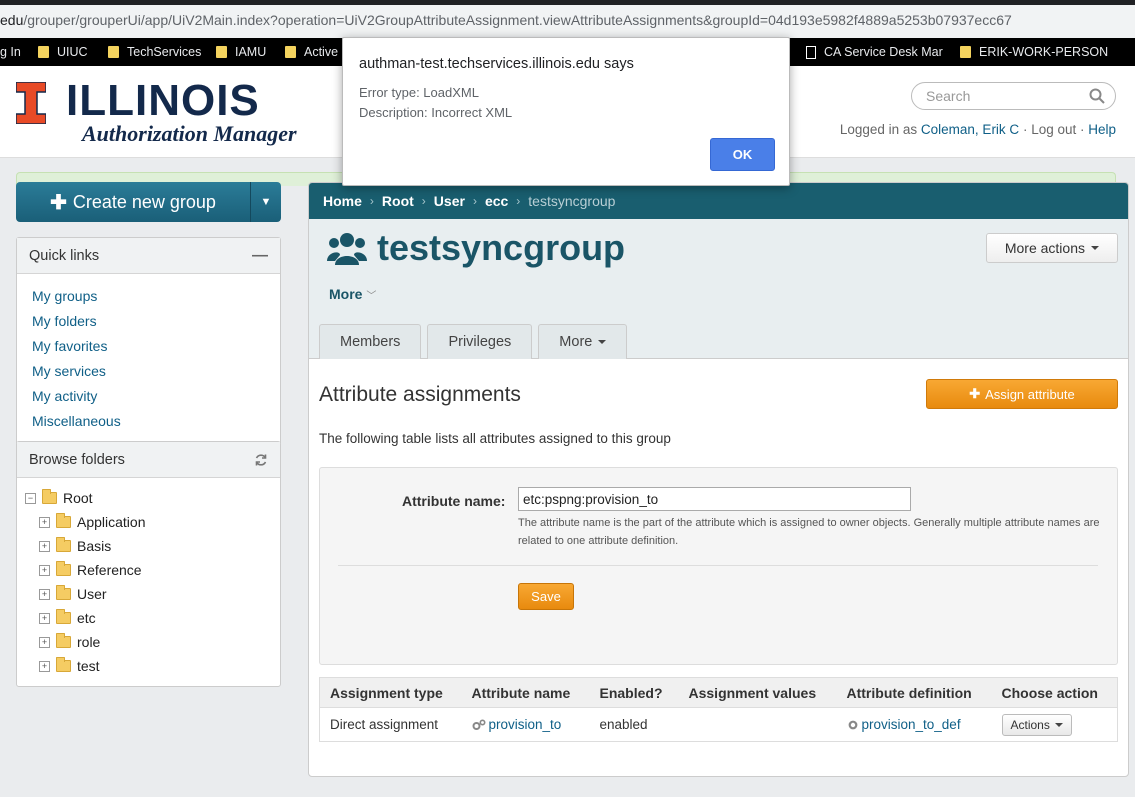 The height and width of the screenshot is (797, 1135). What do you see at coordinates (480, 341) in the screenshot?
I see `tab-privileges: Privileges` at bounding box center [480, 341].